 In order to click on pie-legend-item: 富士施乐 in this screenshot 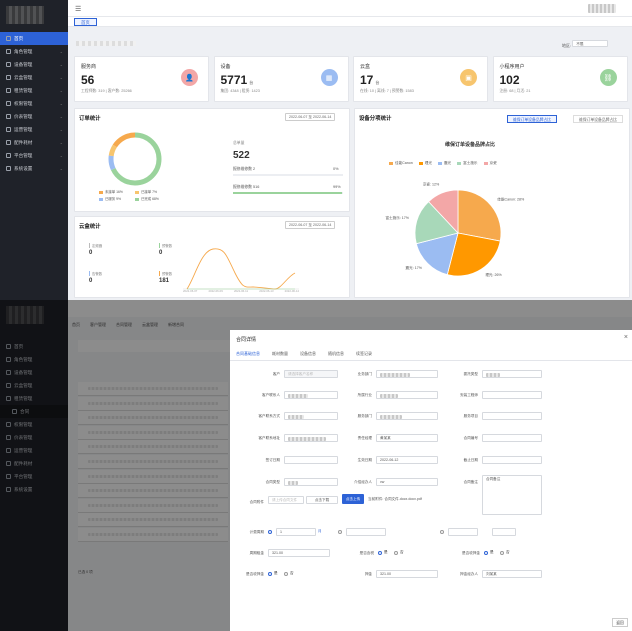, I will do `click(467, 163)`.